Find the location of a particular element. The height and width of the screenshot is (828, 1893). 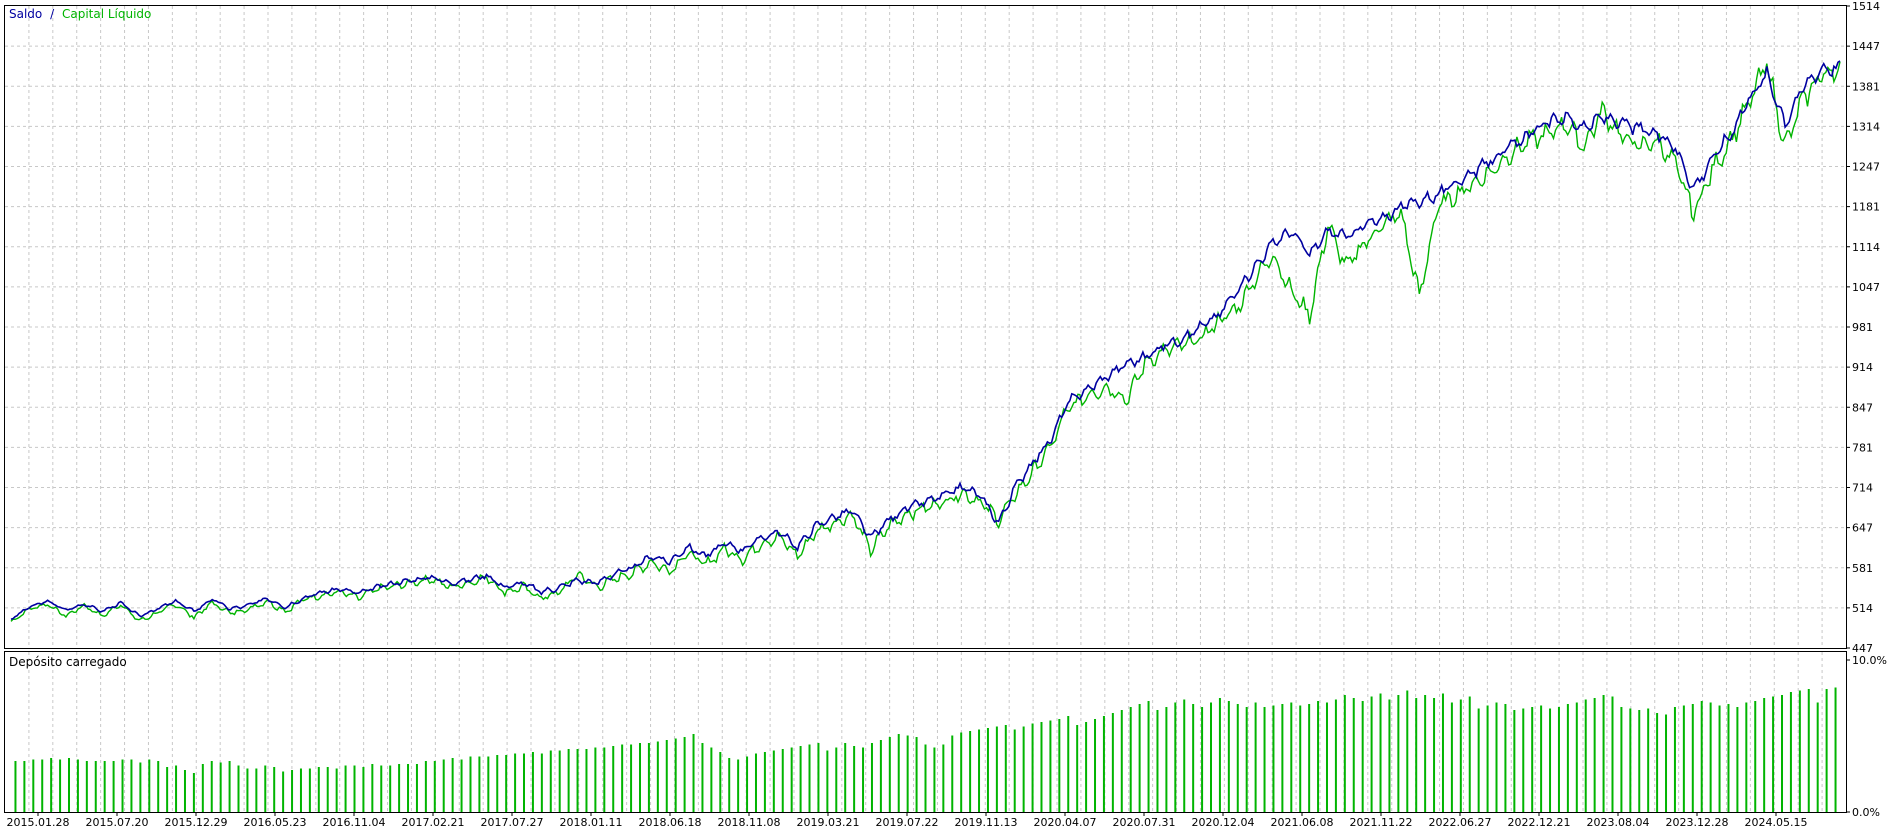

main-y-tick-label: 847 is located at coordinates (1862, 407).